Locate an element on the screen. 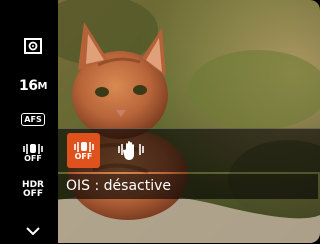 The image size is (320, 244). ois-submenu: OFF is located at coordinates (189, 150).